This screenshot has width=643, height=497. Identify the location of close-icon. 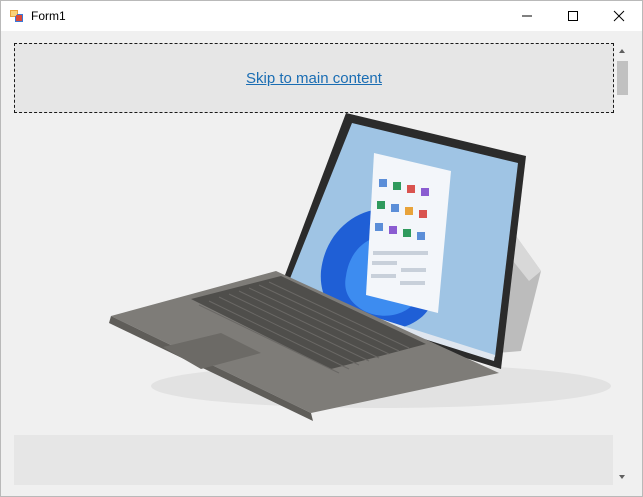
(619, 16).